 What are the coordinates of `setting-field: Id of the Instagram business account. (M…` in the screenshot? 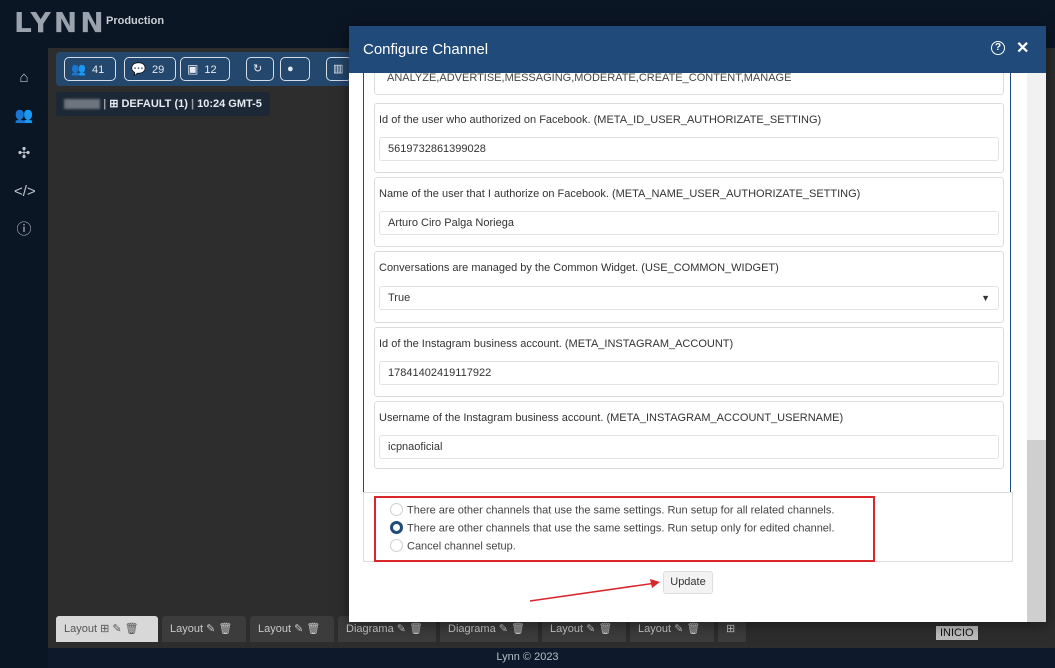 It's located at (689, 362).